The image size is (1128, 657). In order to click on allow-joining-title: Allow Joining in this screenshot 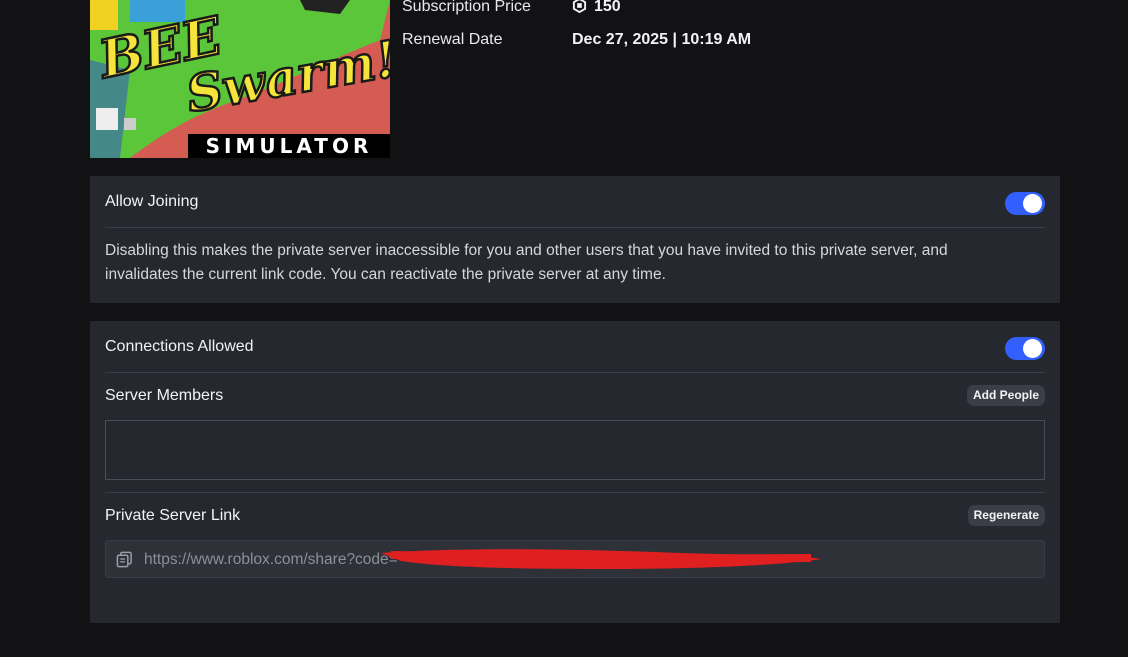, I will do `click(152, 201)`.